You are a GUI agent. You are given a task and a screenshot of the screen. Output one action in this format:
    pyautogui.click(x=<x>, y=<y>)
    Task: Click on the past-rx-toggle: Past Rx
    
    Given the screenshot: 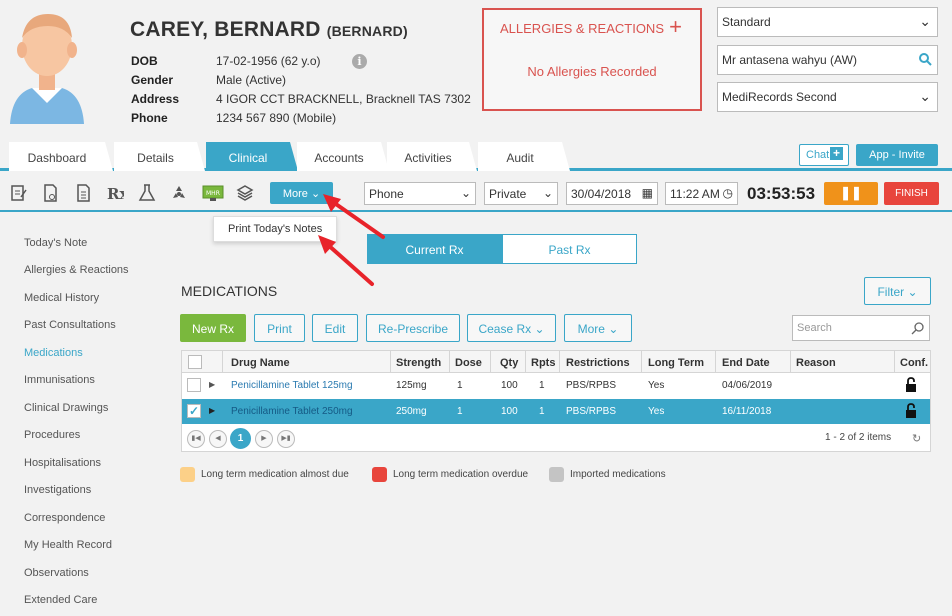 What is the action you would take?
    pyautogui.click(x=569, y=249)
    